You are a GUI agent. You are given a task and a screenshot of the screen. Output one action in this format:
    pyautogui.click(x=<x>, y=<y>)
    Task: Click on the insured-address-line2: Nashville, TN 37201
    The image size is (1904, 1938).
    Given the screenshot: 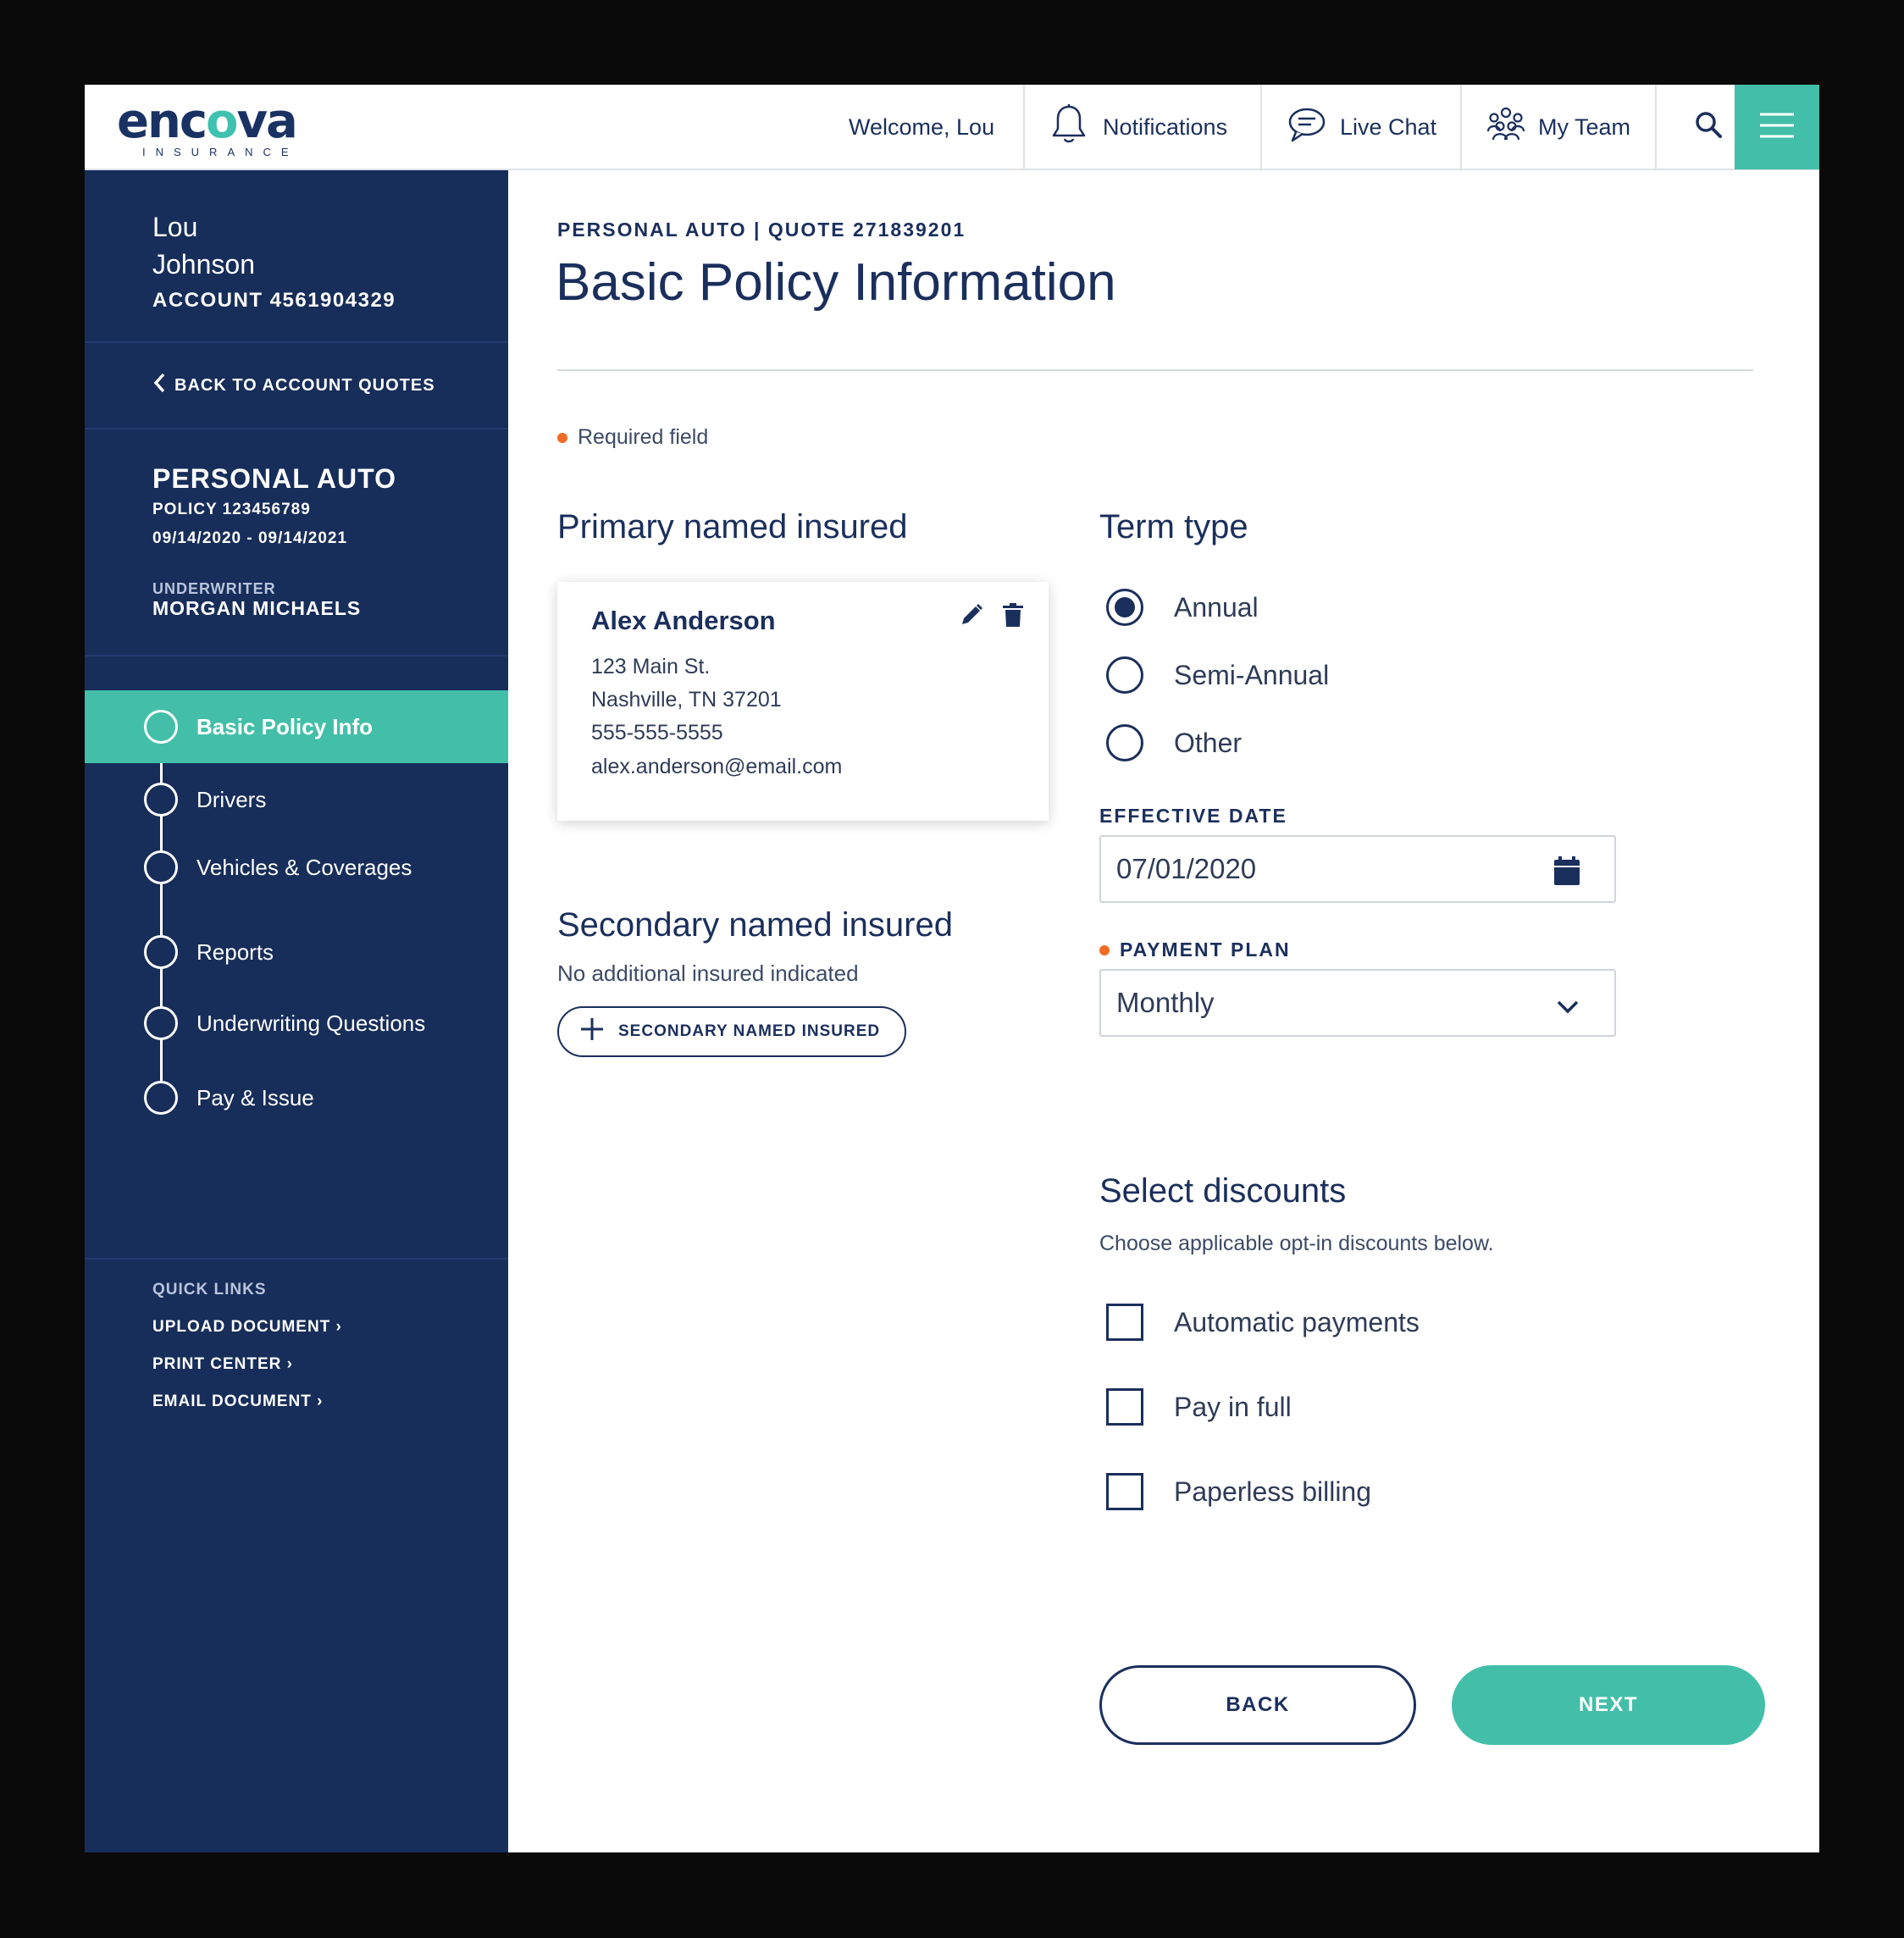 What is the action you would take?
    pyautogui.click(x=687, y=700)
    